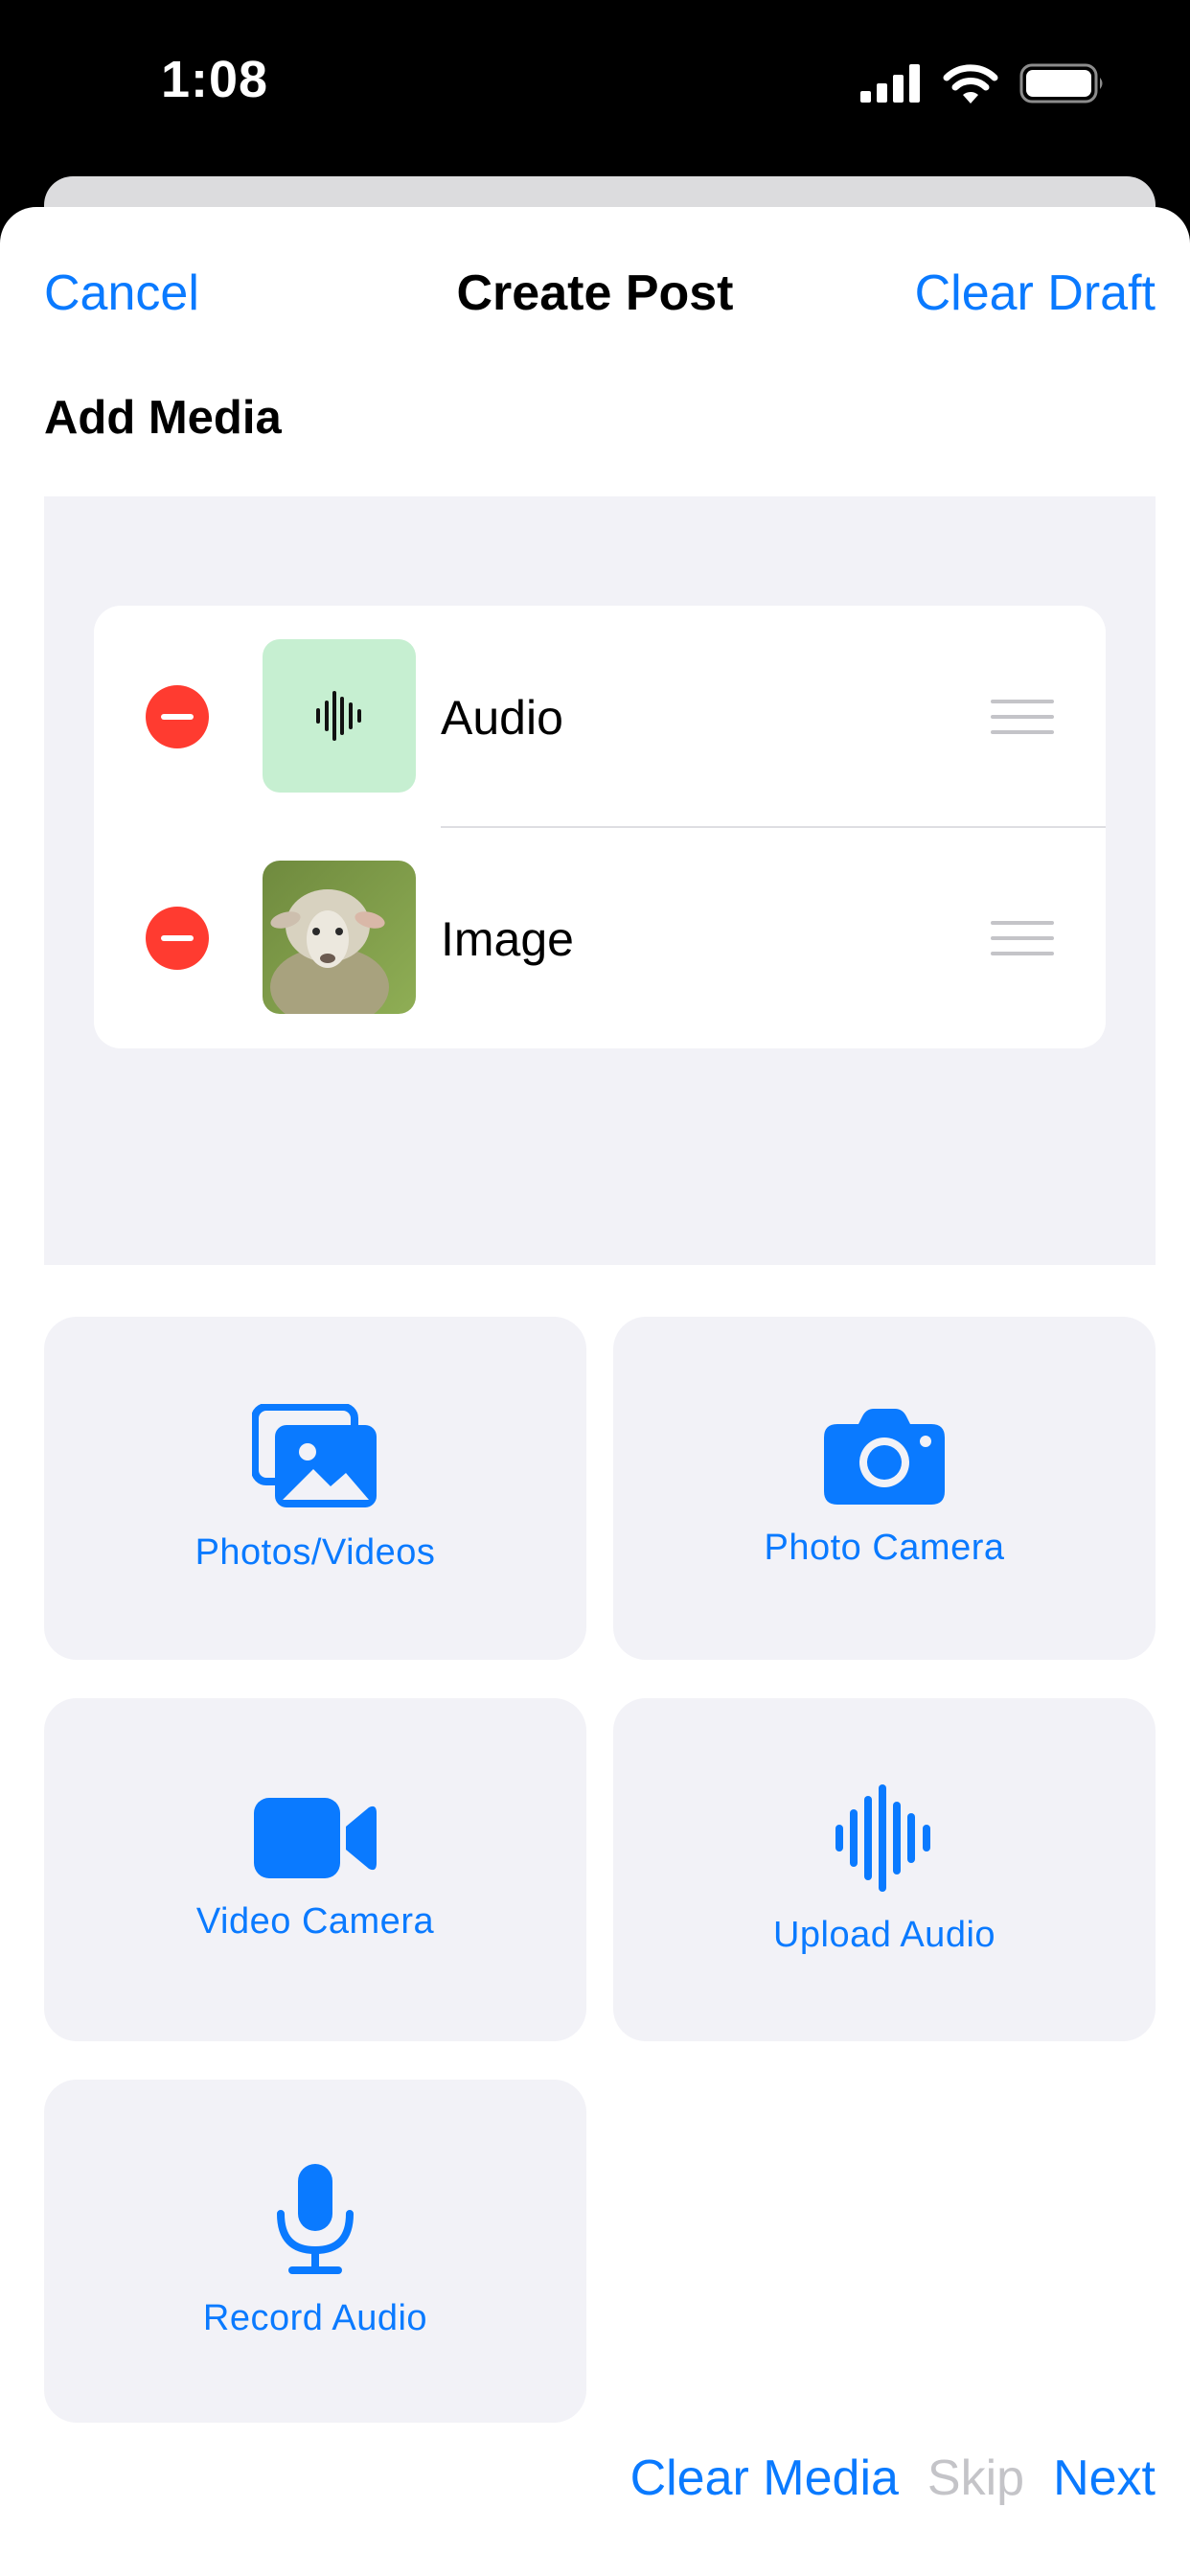 The width and height of the screenshot is (1190, 2576). I want to click on audio-thumbnail, so click(340, 716).